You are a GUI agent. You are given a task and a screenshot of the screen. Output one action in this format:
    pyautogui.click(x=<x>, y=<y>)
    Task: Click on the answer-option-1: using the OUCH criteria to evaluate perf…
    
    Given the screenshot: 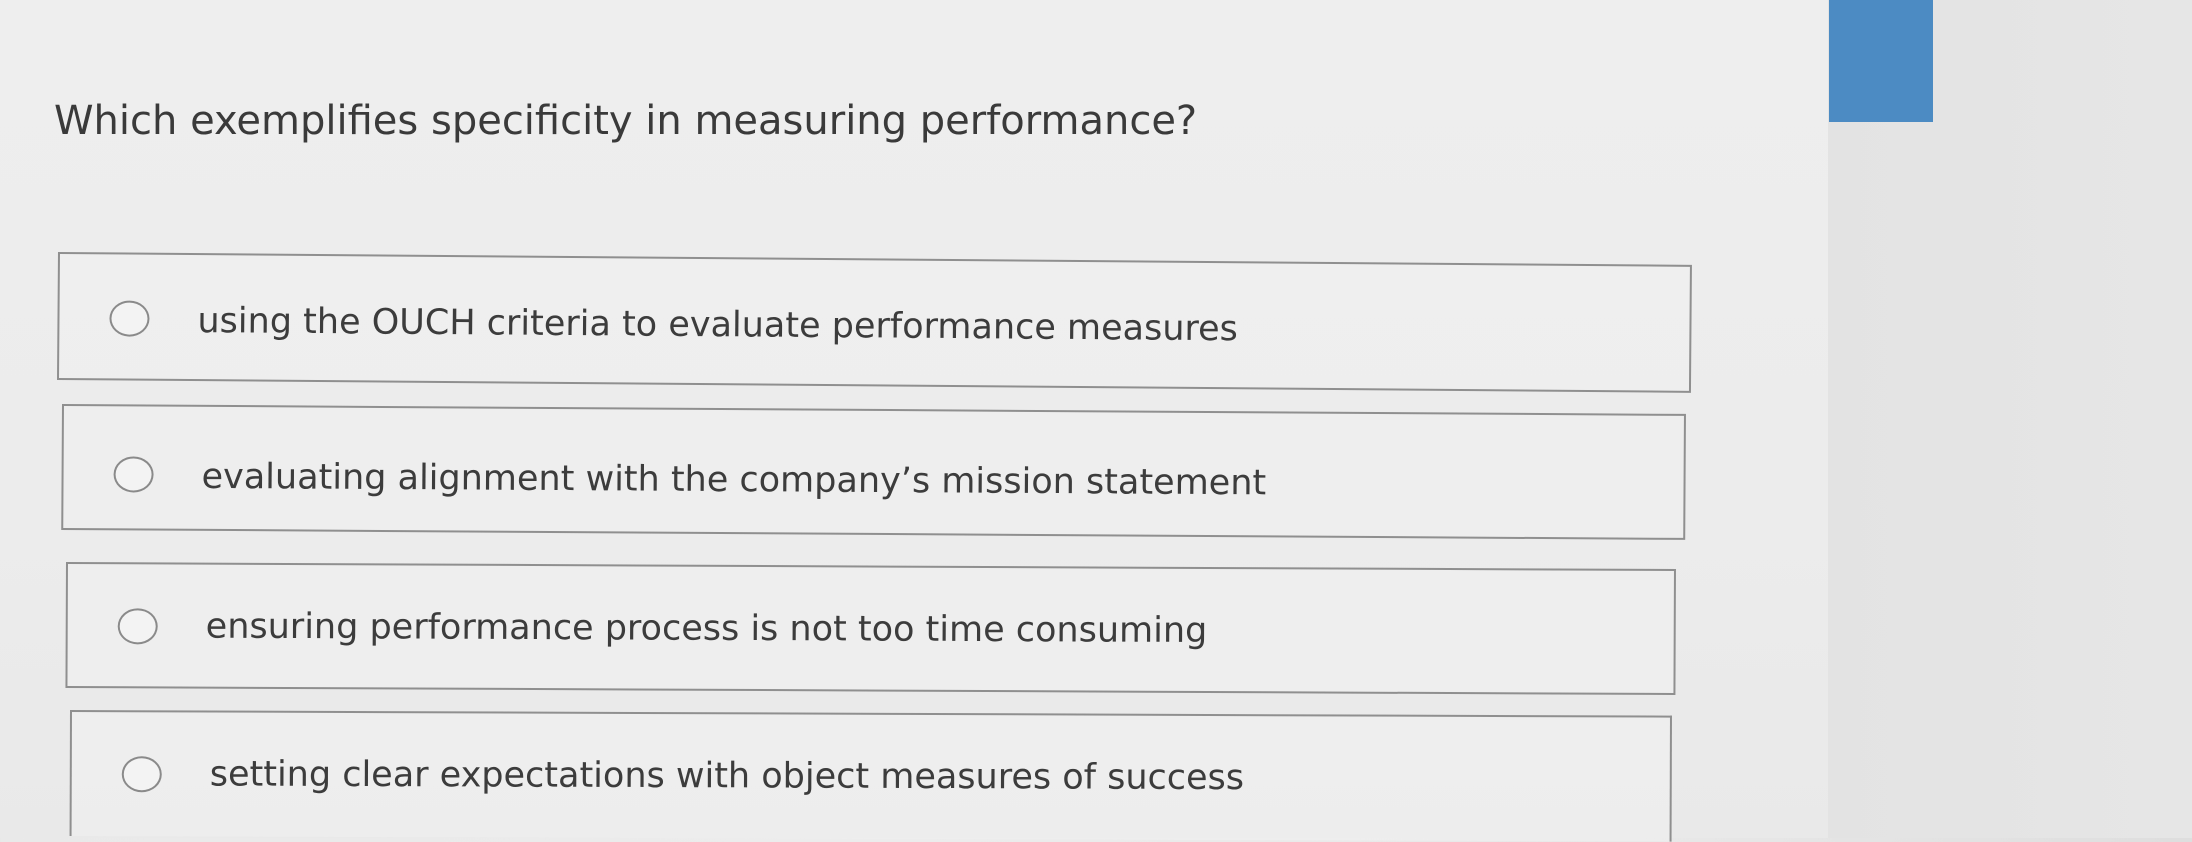 What is the action you would take?
    pyautogui.click(x=874, y=322)
    